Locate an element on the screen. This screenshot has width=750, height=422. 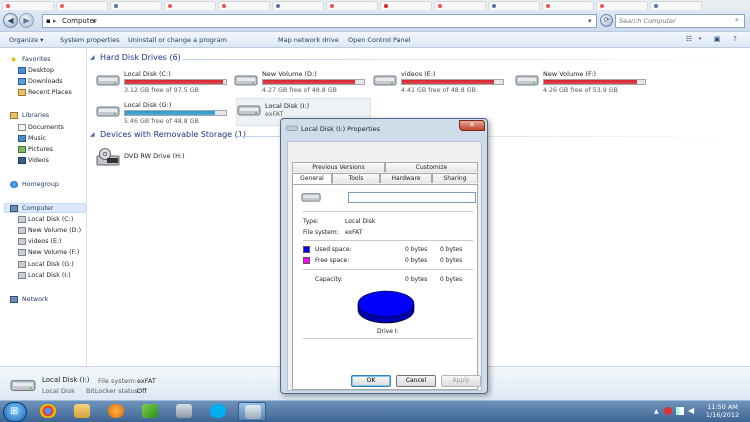
drive-tile-d: New Volume (D:) 4.27 GB free of 48.8 GB is located at coordinates (301, 83).